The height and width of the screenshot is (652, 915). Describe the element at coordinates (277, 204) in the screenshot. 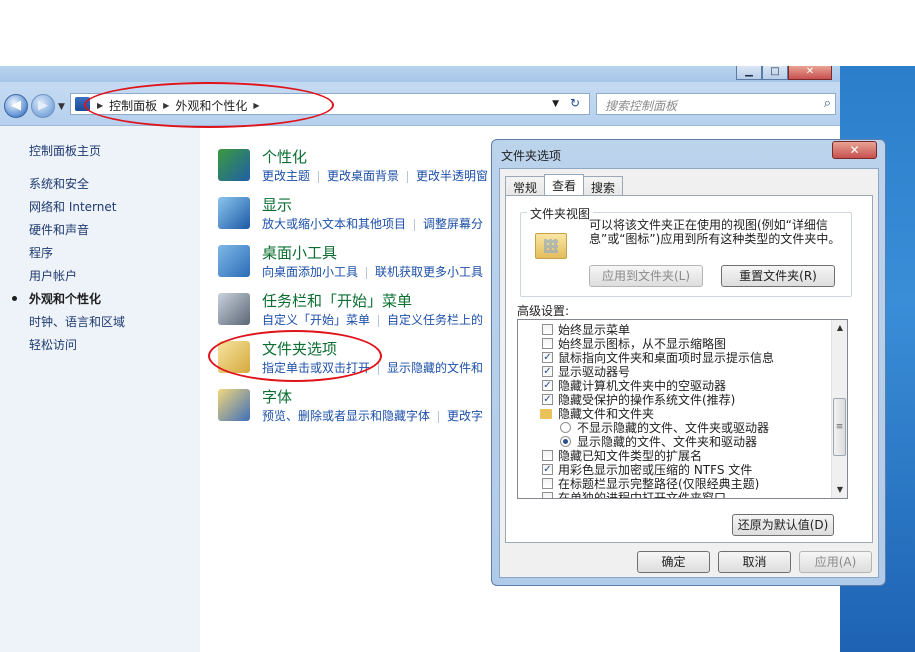

I see `category-title: 显示` at that location.